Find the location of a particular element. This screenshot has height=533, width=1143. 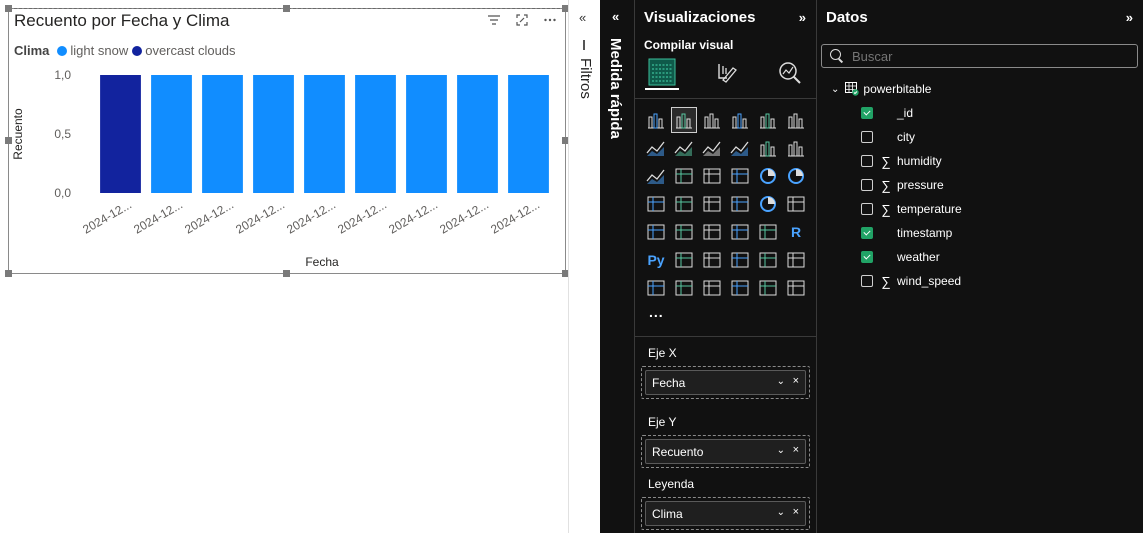

line-clustered-column-icon is located at coordinates (796, 148).